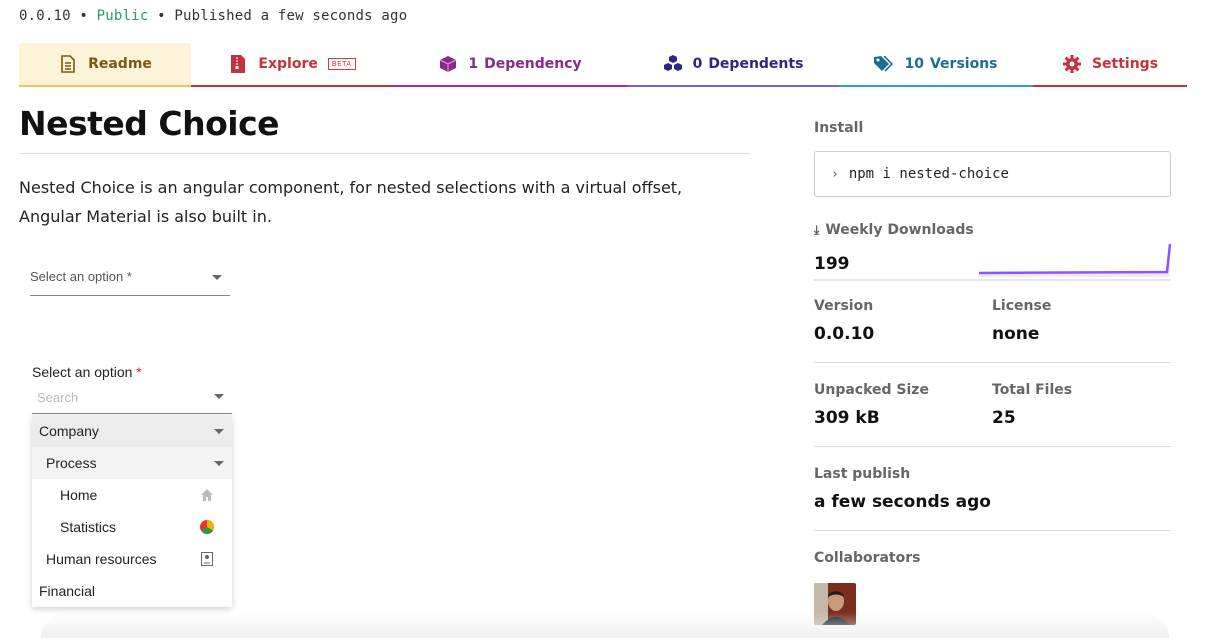 This screenshot has height=638, width=1225. I want to click on option-company: Company, so click(132, 431).